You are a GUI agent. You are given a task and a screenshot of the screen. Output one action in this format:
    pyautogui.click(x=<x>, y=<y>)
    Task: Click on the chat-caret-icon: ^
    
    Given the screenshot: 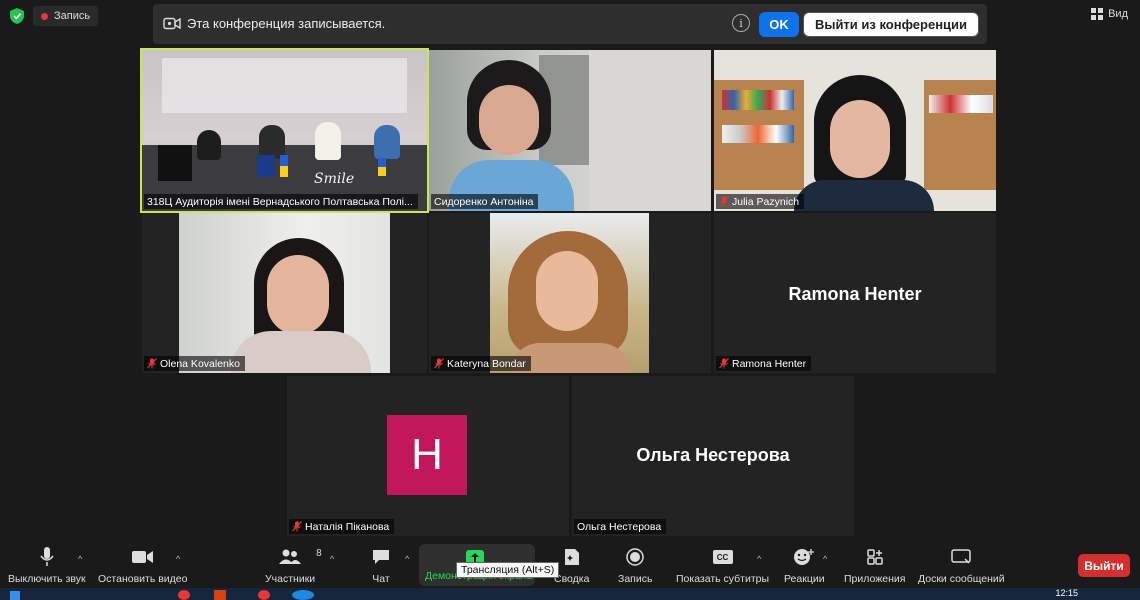 What is the action you would take?
    pyautogui.click(x=407, y=559)
    